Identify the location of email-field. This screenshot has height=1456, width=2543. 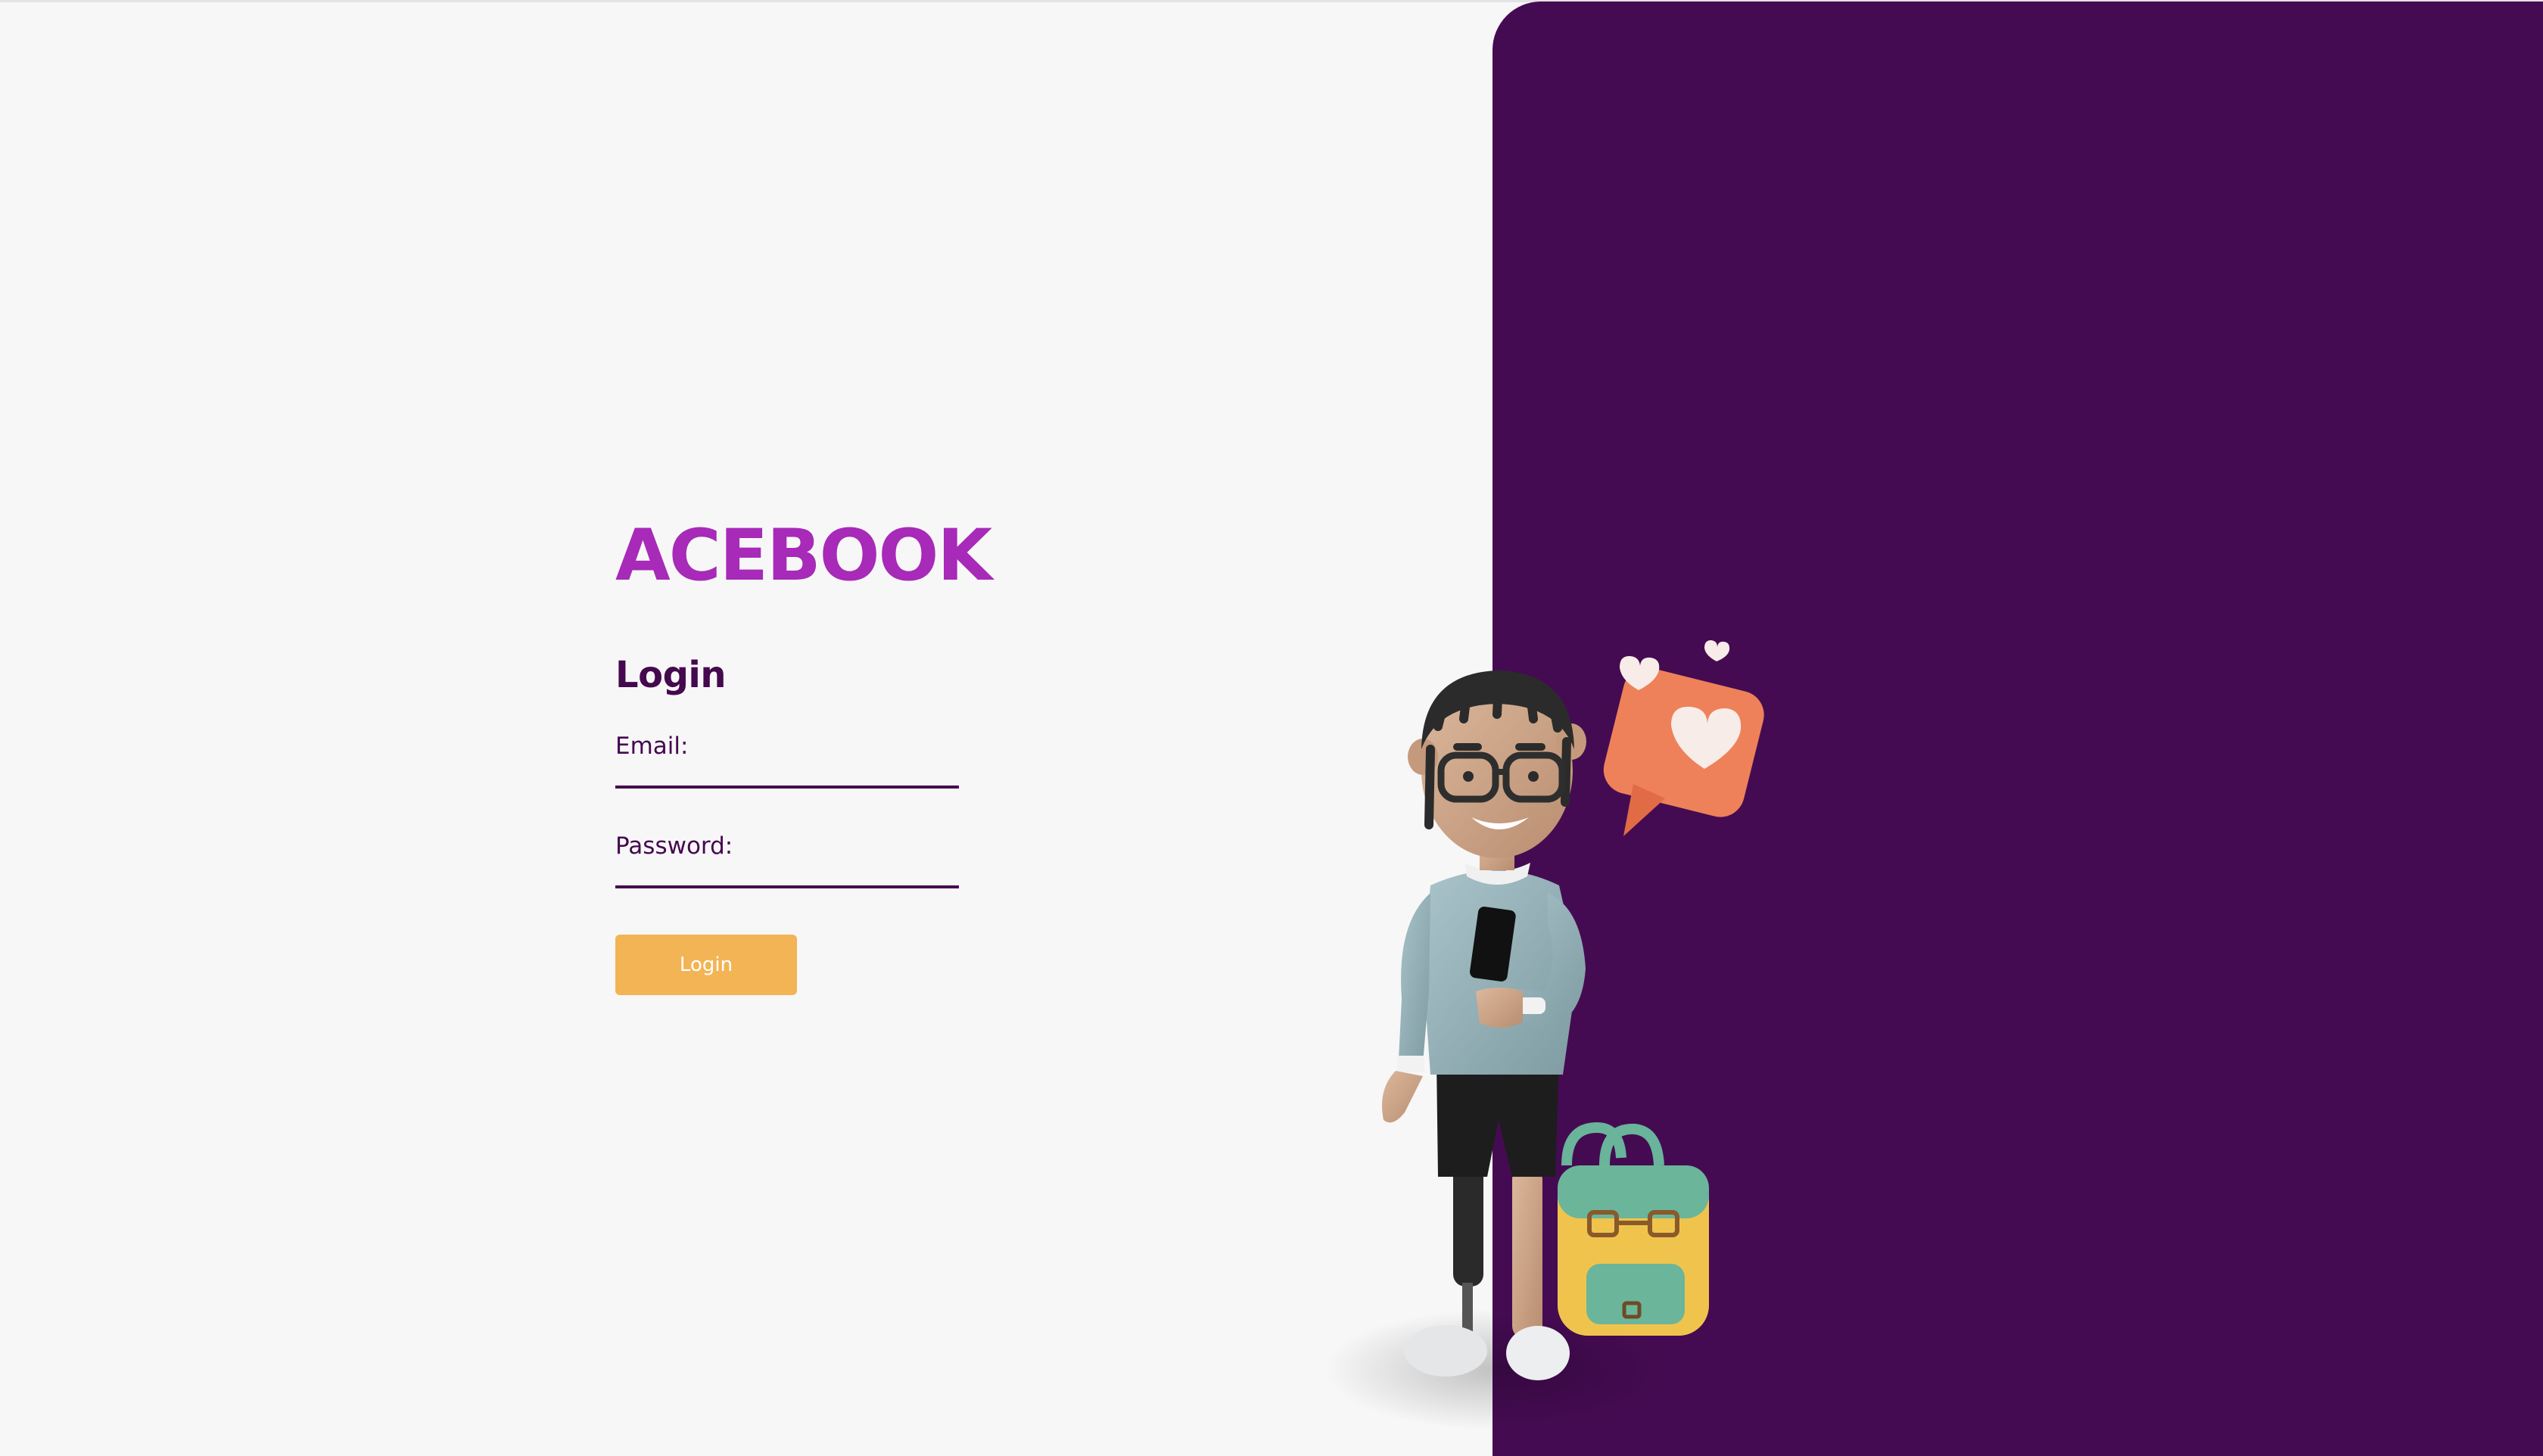
(787, 772).